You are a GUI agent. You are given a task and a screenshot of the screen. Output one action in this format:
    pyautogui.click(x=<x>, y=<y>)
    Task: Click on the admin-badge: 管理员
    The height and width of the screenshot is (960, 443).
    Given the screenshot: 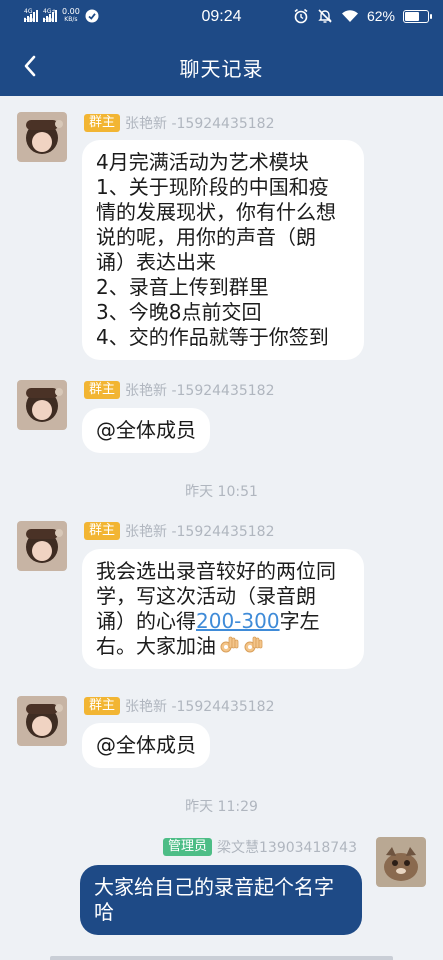 What is the action you would take?
    pyautogui.click(x=188, y=847)
    